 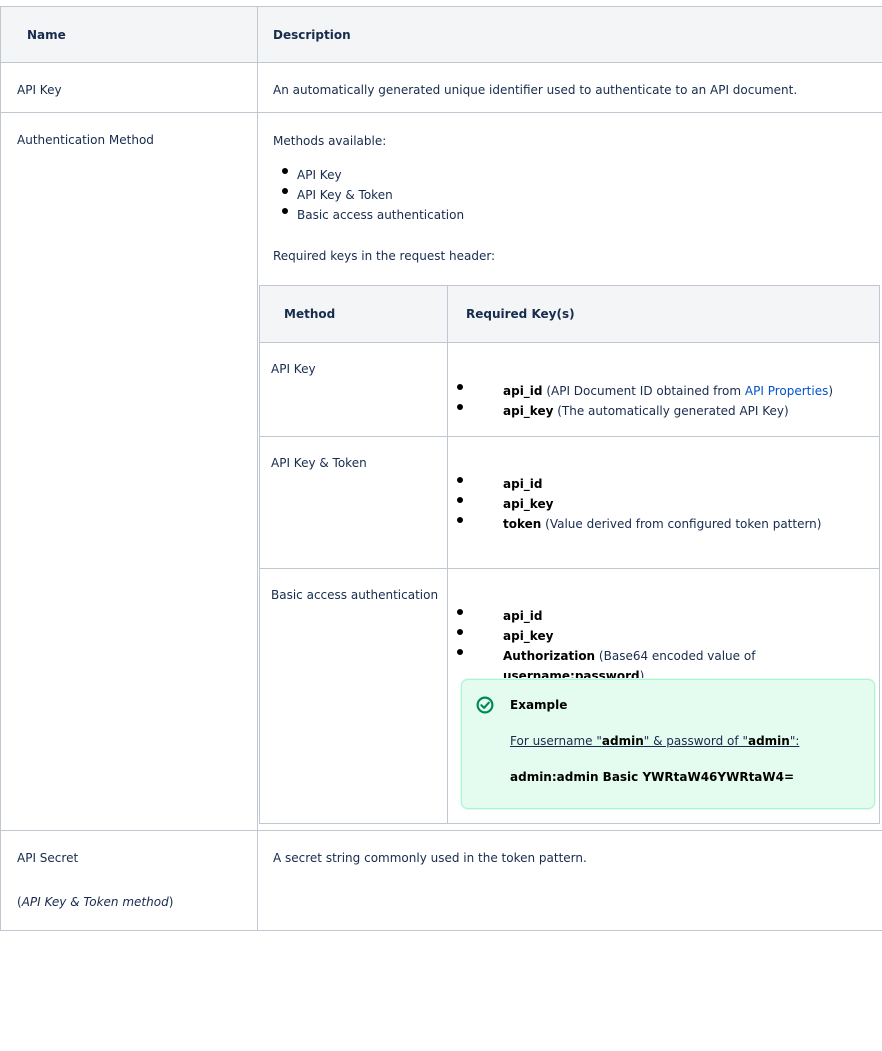 I want to click on method-cell: API Key & Token, so click(x=353, y=502).